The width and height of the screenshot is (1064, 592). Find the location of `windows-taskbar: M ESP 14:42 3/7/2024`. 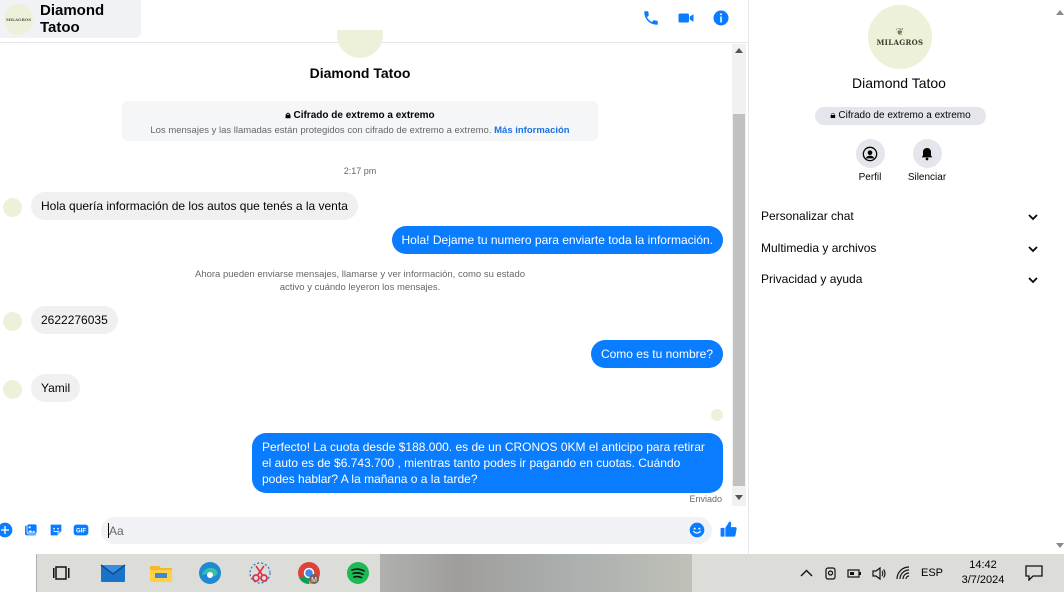

windows-taskbar: M ESP 14:42 3/7/2024 is located at coordinates (532, 573).